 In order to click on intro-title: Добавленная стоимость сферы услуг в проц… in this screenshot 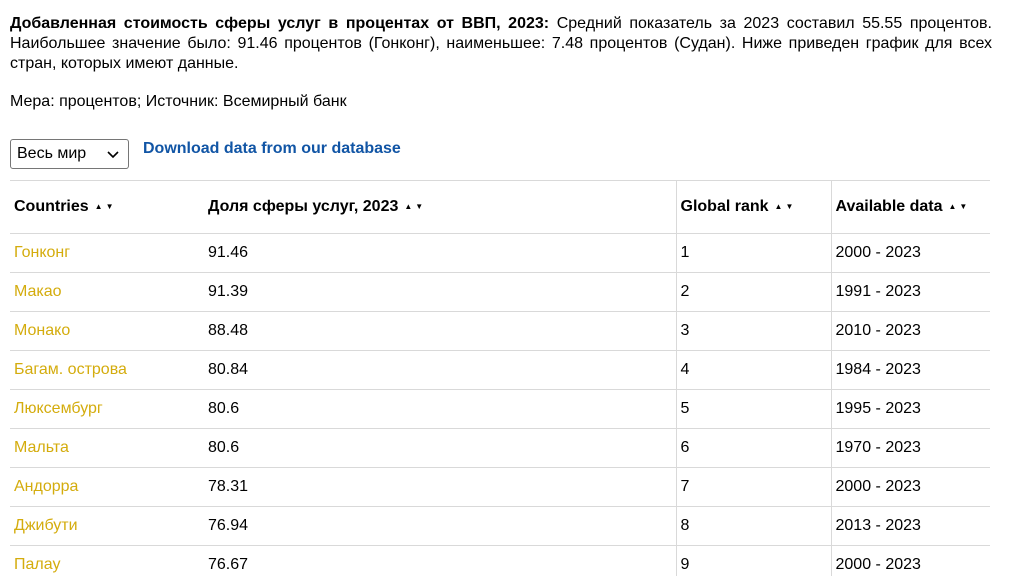, I will do `click(280, 23)`.